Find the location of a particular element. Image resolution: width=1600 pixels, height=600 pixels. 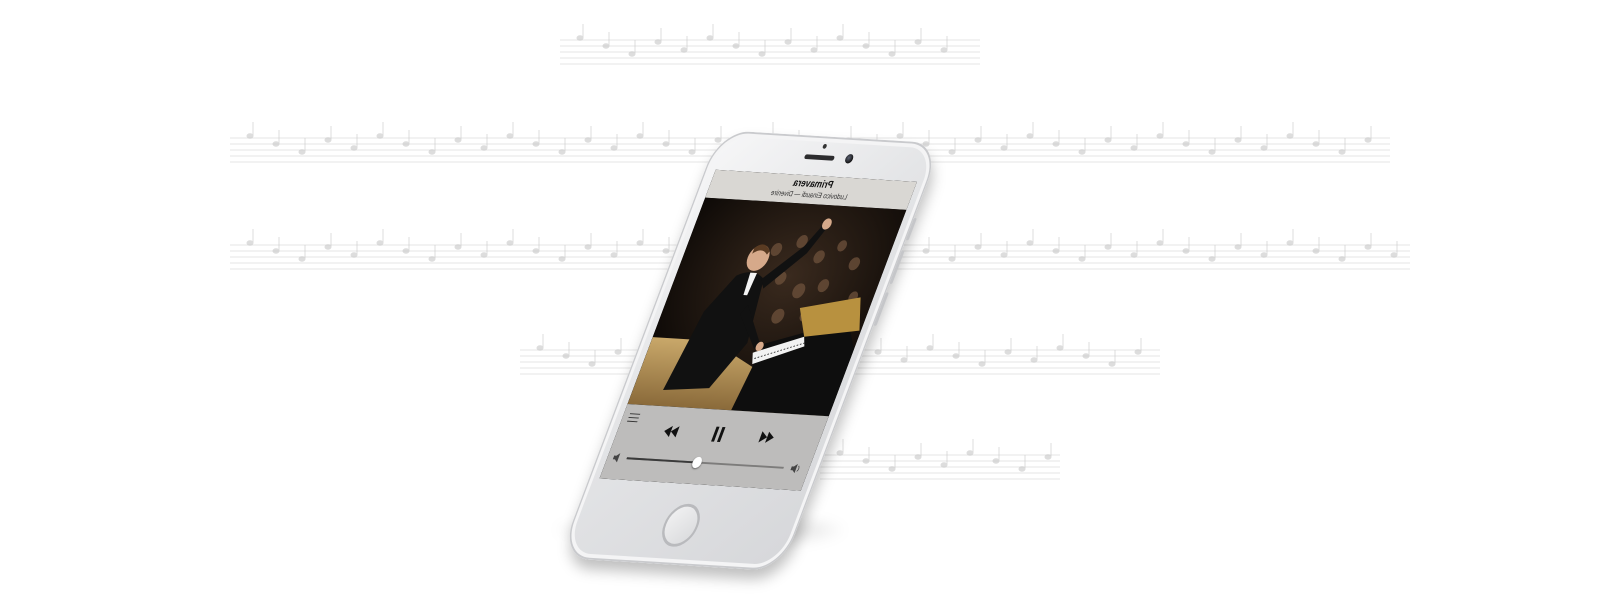

album-artwork is located at coordinates (767, 307).